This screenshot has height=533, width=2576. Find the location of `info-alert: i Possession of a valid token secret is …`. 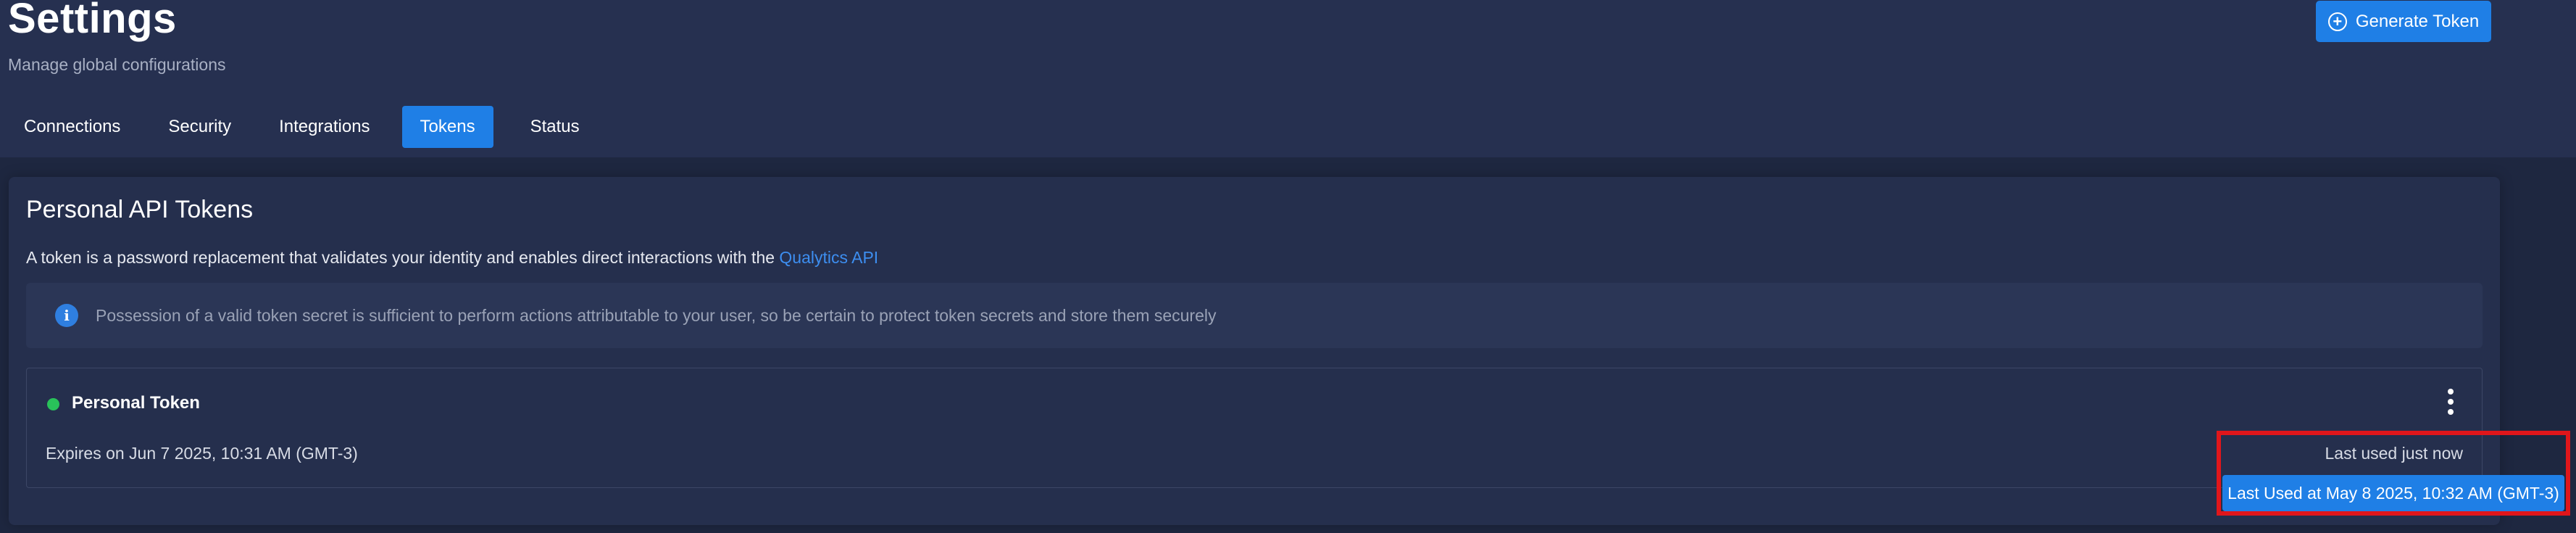

info-alert: i Possession of a valid token secret is … is located at coordinates (1254, 315).